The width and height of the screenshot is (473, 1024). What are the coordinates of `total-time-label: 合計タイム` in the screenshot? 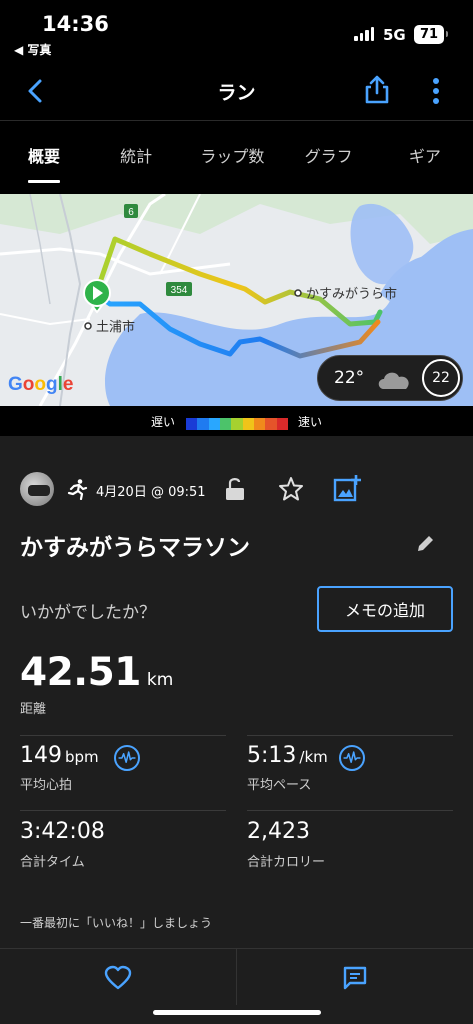 It's located at (52, 862).